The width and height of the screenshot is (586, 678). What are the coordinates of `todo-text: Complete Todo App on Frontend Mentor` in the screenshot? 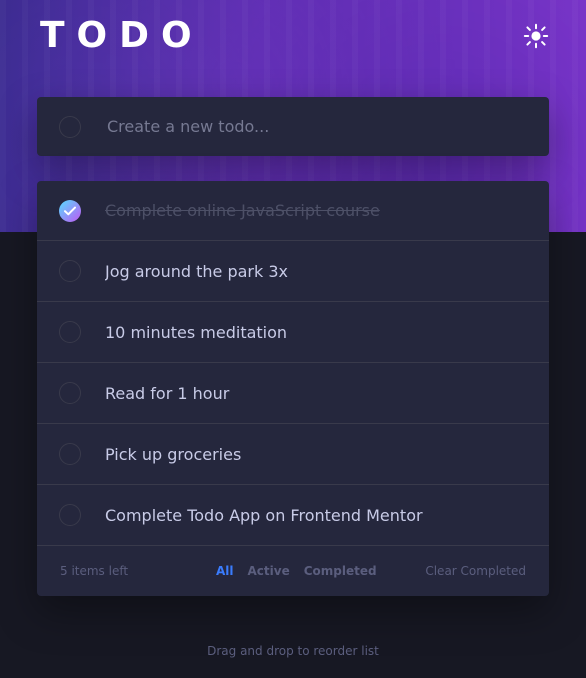 It's located at (264, 515).